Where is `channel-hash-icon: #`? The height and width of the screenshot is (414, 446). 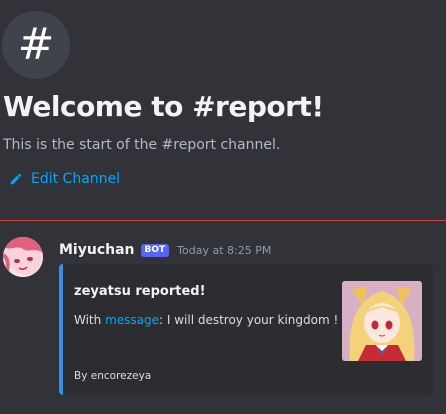
channel-hash-icon: # is located at coordinates (36, 45).